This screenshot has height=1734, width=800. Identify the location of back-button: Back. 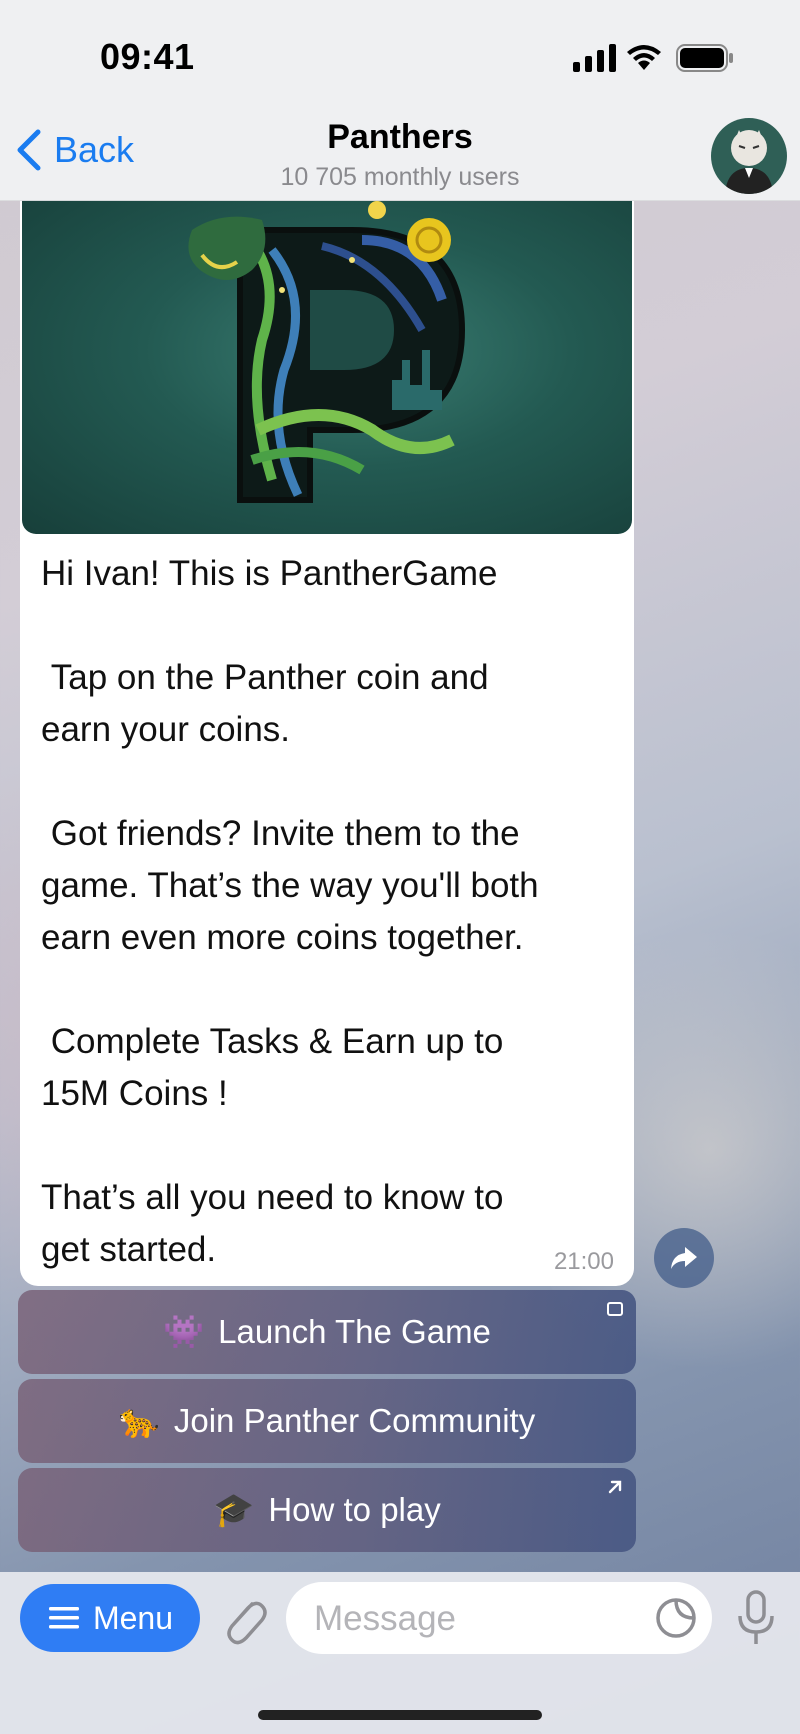
(74, 150).